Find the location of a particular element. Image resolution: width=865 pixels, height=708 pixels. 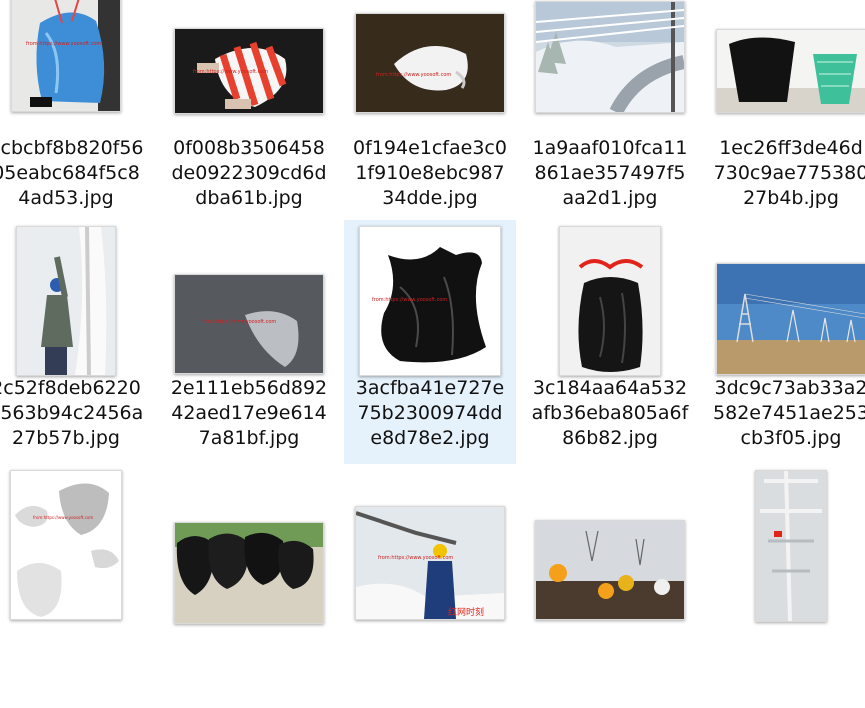

file-name-line: dba61b.jpg is located at coordinates (249, 198).